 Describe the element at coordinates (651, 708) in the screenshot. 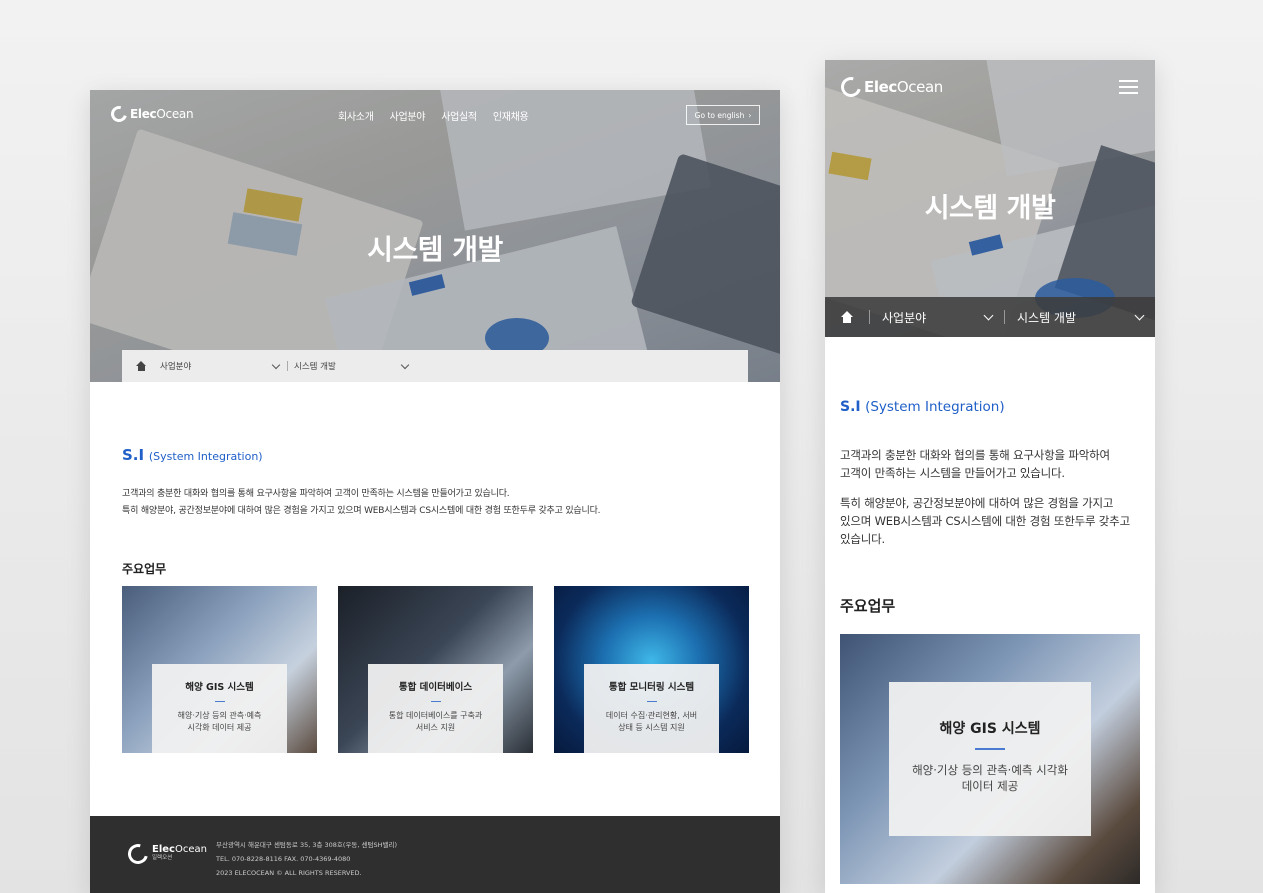

I see `task-card-box: 통합 모니터링 시스템 데이터 수집·관리현황, 서버 상태 등 시스템 지원` at that location.